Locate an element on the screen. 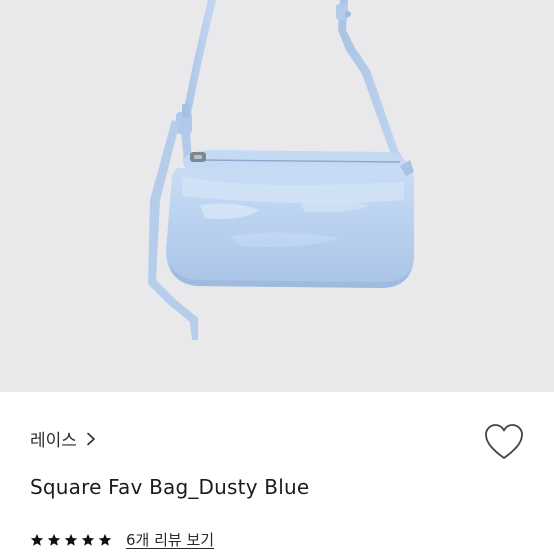  star-rating is located at coordinates (71, 540).